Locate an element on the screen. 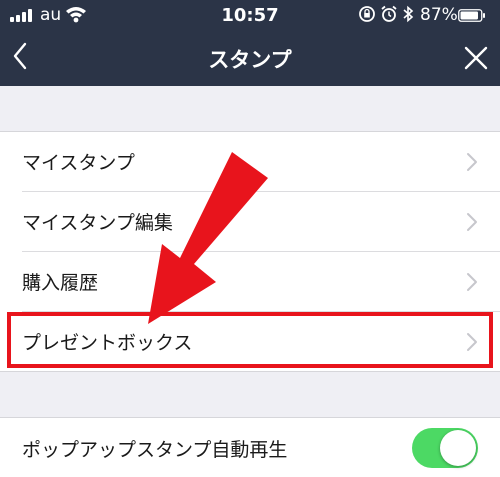 The height and width of the screenshot is (477, 500). menu-item-label: プレゼントボックス is located at coordinates (107, 343).